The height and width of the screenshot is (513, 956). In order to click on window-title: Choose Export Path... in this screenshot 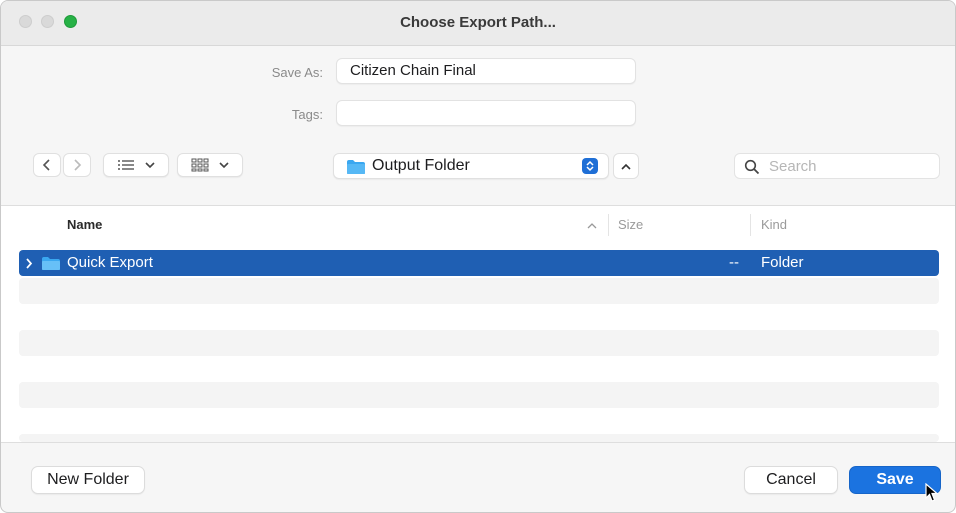, I will do `click(478, 22)`.